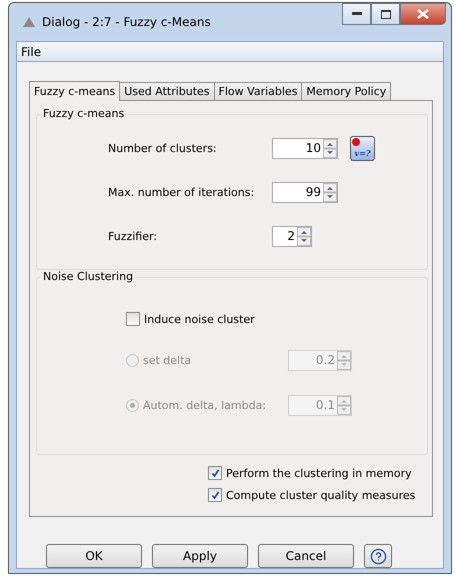  What do you see at coordinates (306, 556) in the screenshot?
I see `dialog-button: Cancel` at bounding box center [306, 556].